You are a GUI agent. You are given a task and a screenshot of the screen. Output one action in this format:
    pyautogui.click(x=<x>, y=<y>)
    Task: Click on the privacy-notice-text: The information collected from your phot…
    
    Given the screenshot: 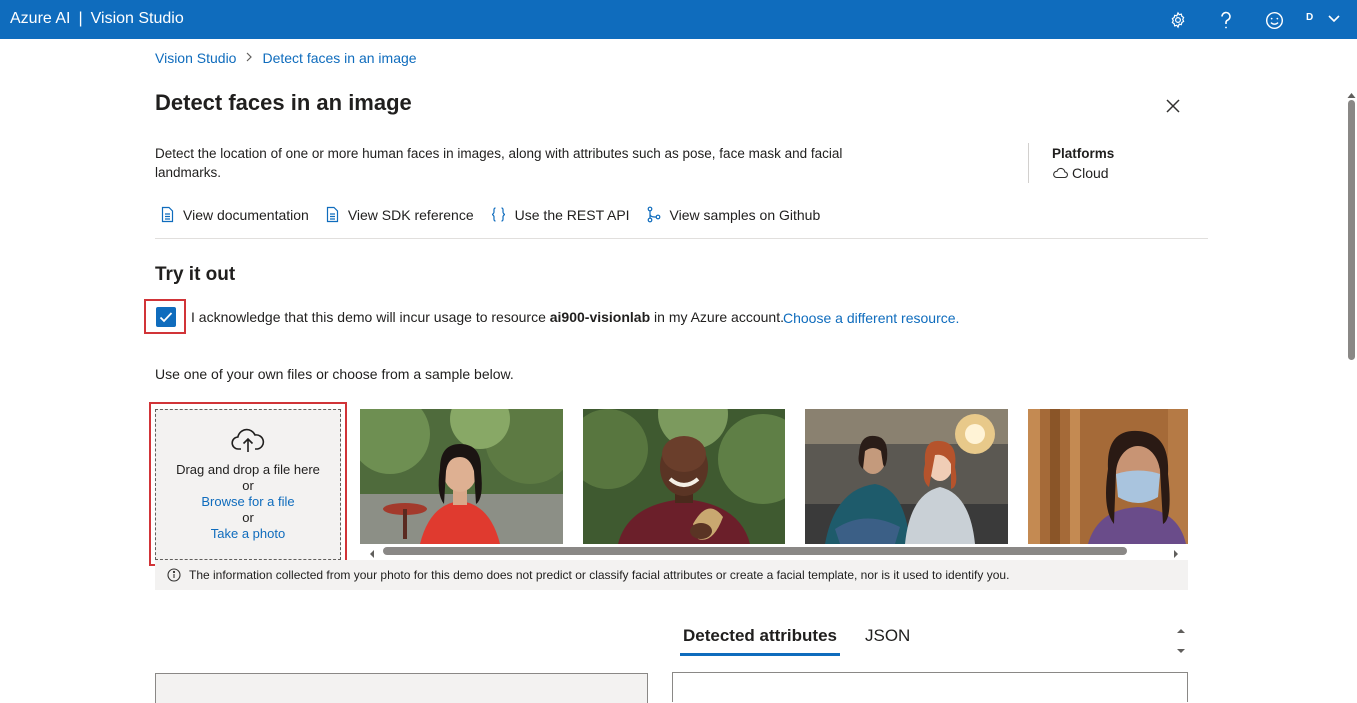 What is the action you would take?
    pyautogui.click(x=599, y=575)
    